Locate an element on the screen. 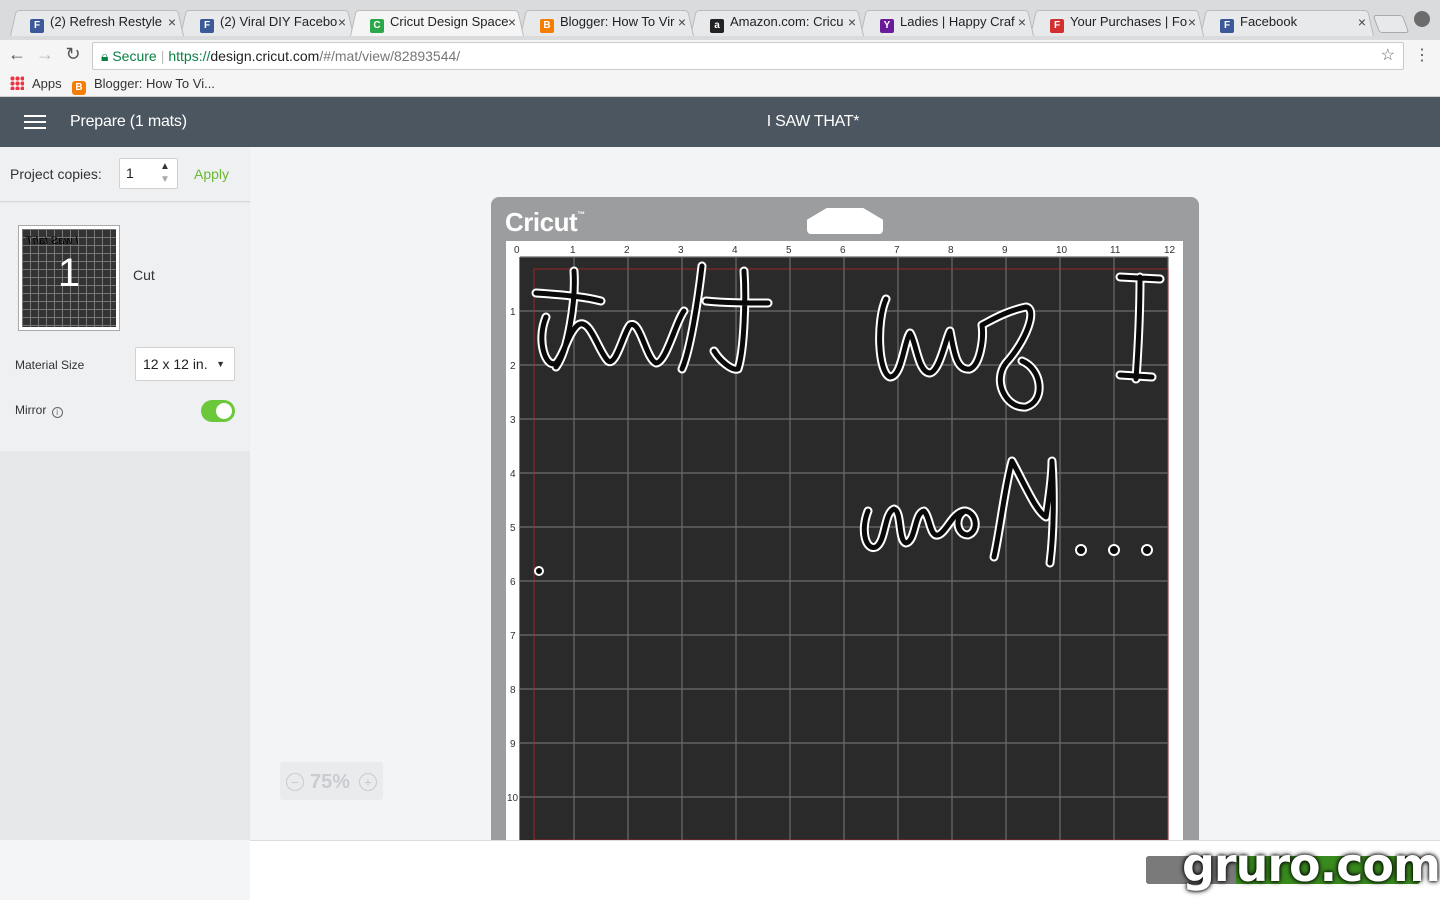 The image size is (1440, 900). ruler-left-label: 6 is located at coordinates (513, 582).